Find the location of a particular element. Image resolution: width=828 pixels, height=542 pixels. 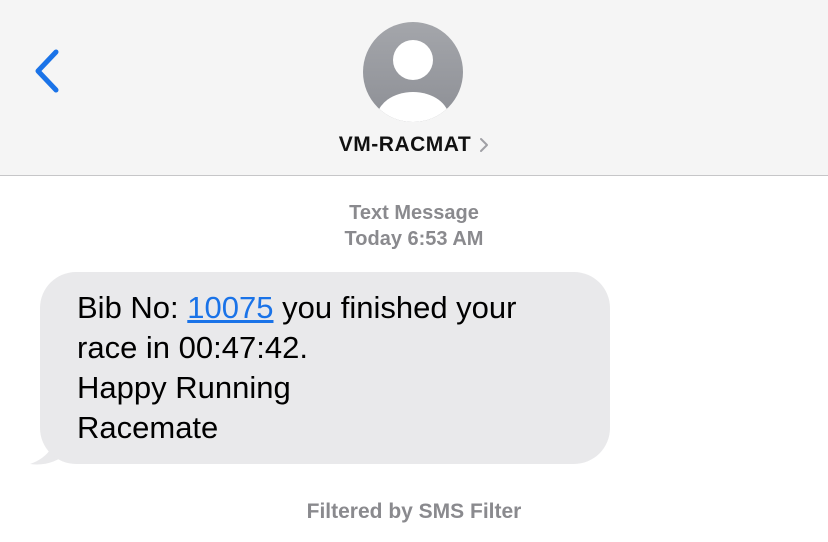

message-type-label: Text Message is located at coordinates (414, 213).